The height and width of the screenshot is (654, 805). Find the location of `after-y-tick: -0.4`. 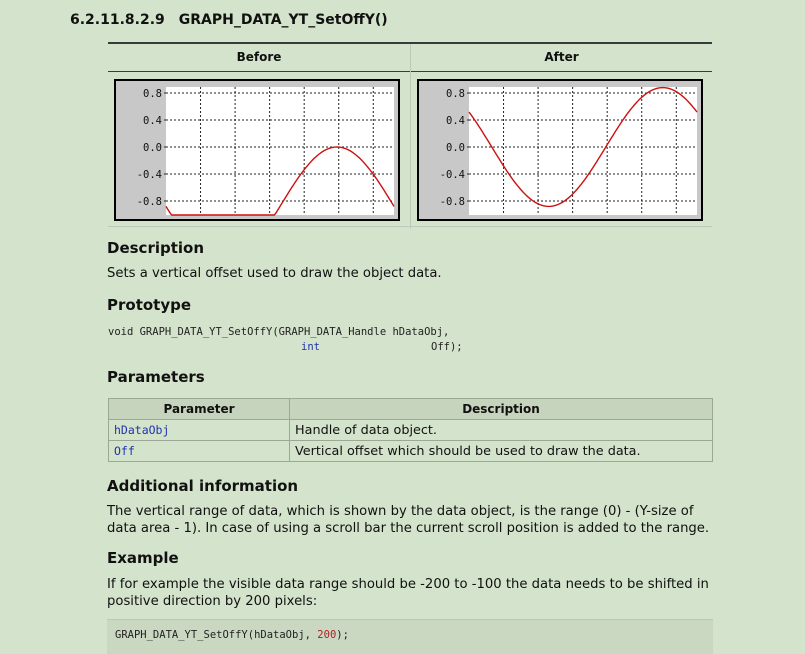

after-y-tick: -0.4 is located at coordinates (452, 175).